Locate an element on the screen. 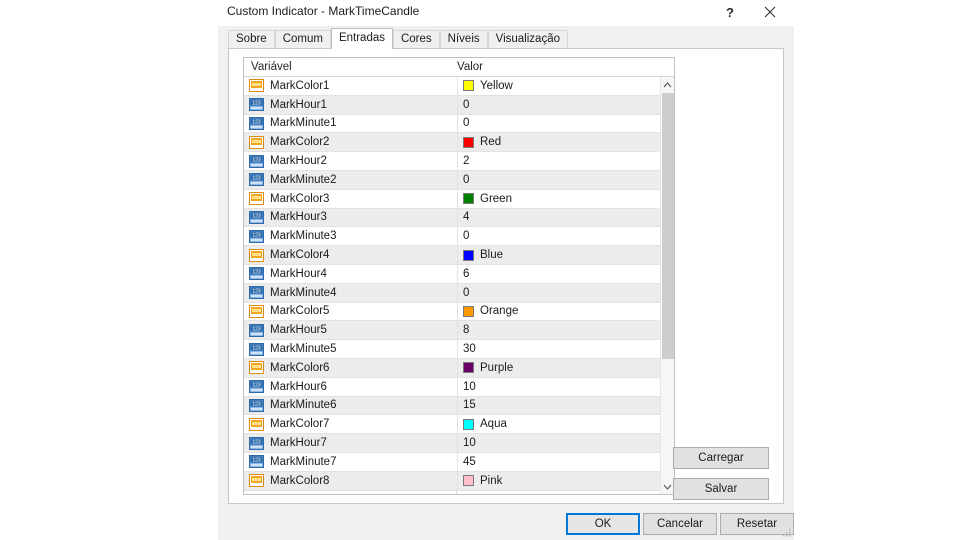 The width and height of the screenshot is (960, 540). table-row: 123 MarkHour3 4 is located at coordinates (452, 218).